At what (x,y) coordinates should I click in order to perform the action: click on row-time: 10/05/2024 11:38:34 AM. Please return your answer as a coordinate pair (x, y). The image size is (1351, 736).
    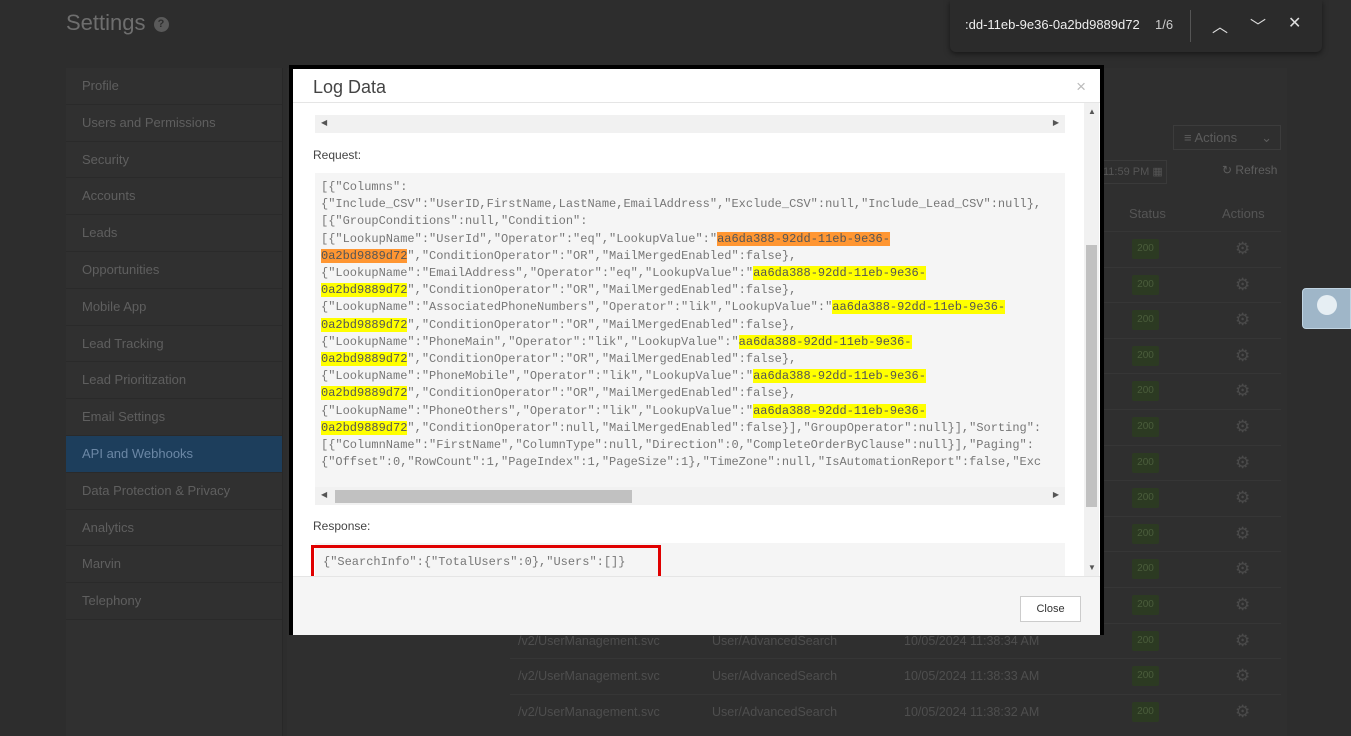
    Looking at the image, I should click on (972, 640).